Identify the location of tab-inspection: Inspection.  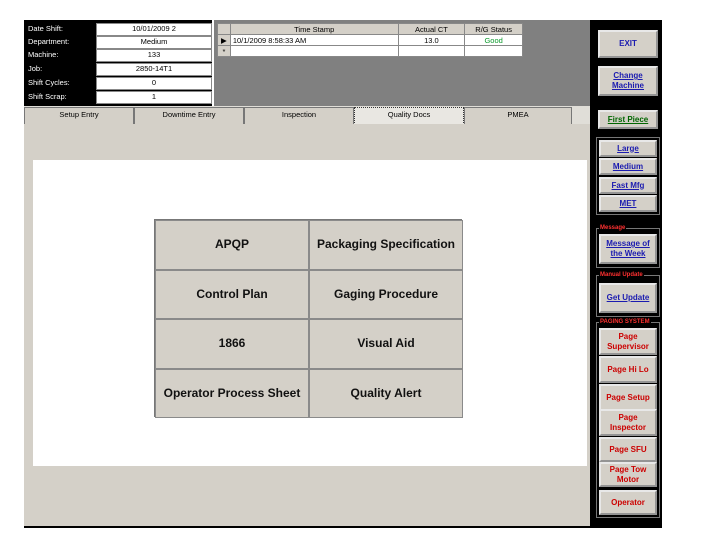
(299, 116).